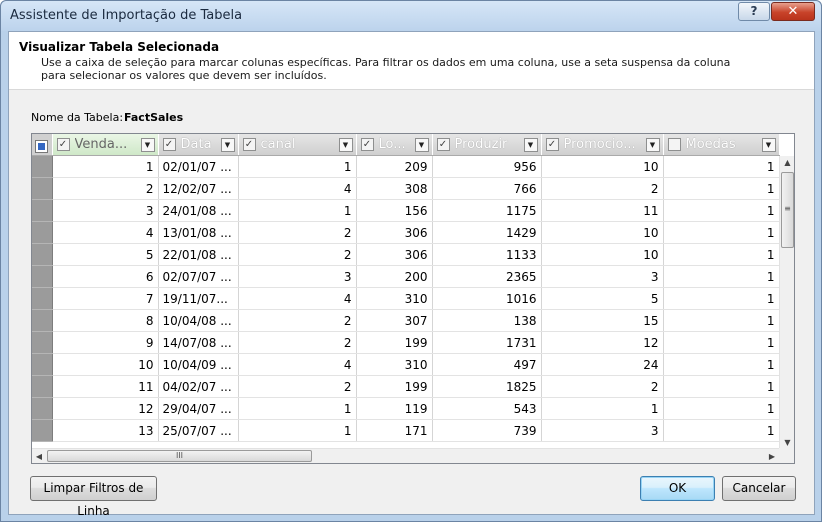  What do you see at coordinates (677, 488) in the screenshot?
I see `ok-button: OK` at bounding box center [677, 488].